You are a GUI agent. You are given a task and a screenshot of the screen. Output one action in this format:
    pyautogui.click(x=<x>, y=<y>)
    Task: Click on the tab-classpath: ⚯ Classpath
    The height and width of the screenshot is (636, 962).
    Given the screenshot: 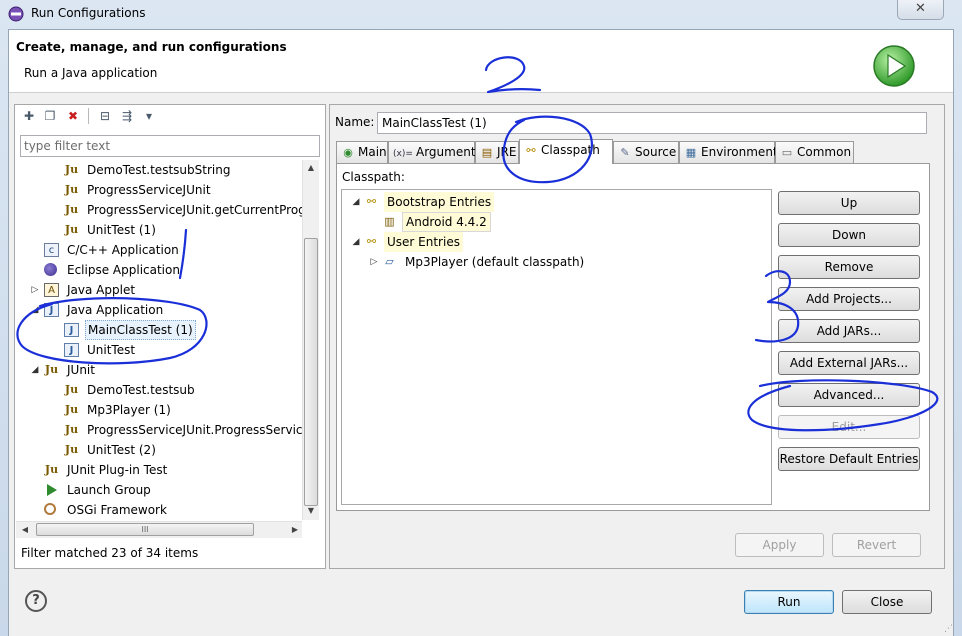 What is the action you would take?
    pyautogui.click(x=566, y=151)
    